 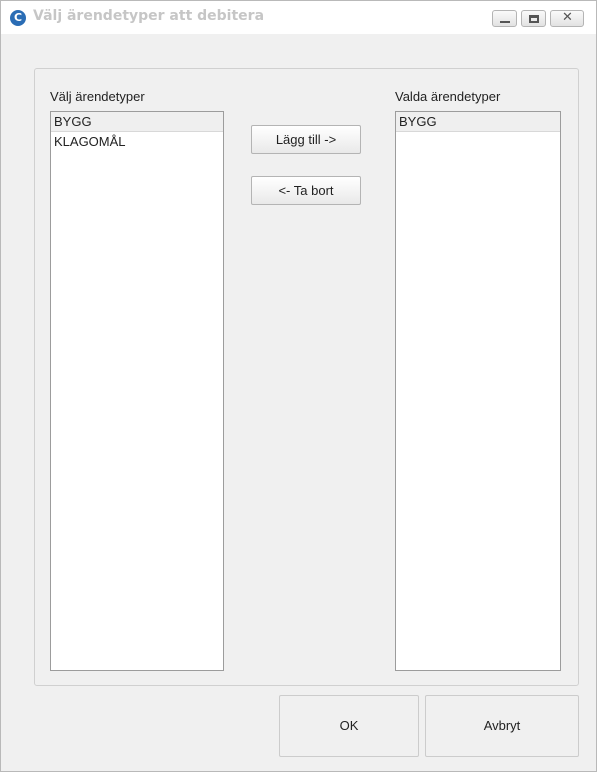 What do you see at coordinates (306, 190) in the screenshot?
I see `remove-button: <- Ta bort` at bounding box center [306, 190].